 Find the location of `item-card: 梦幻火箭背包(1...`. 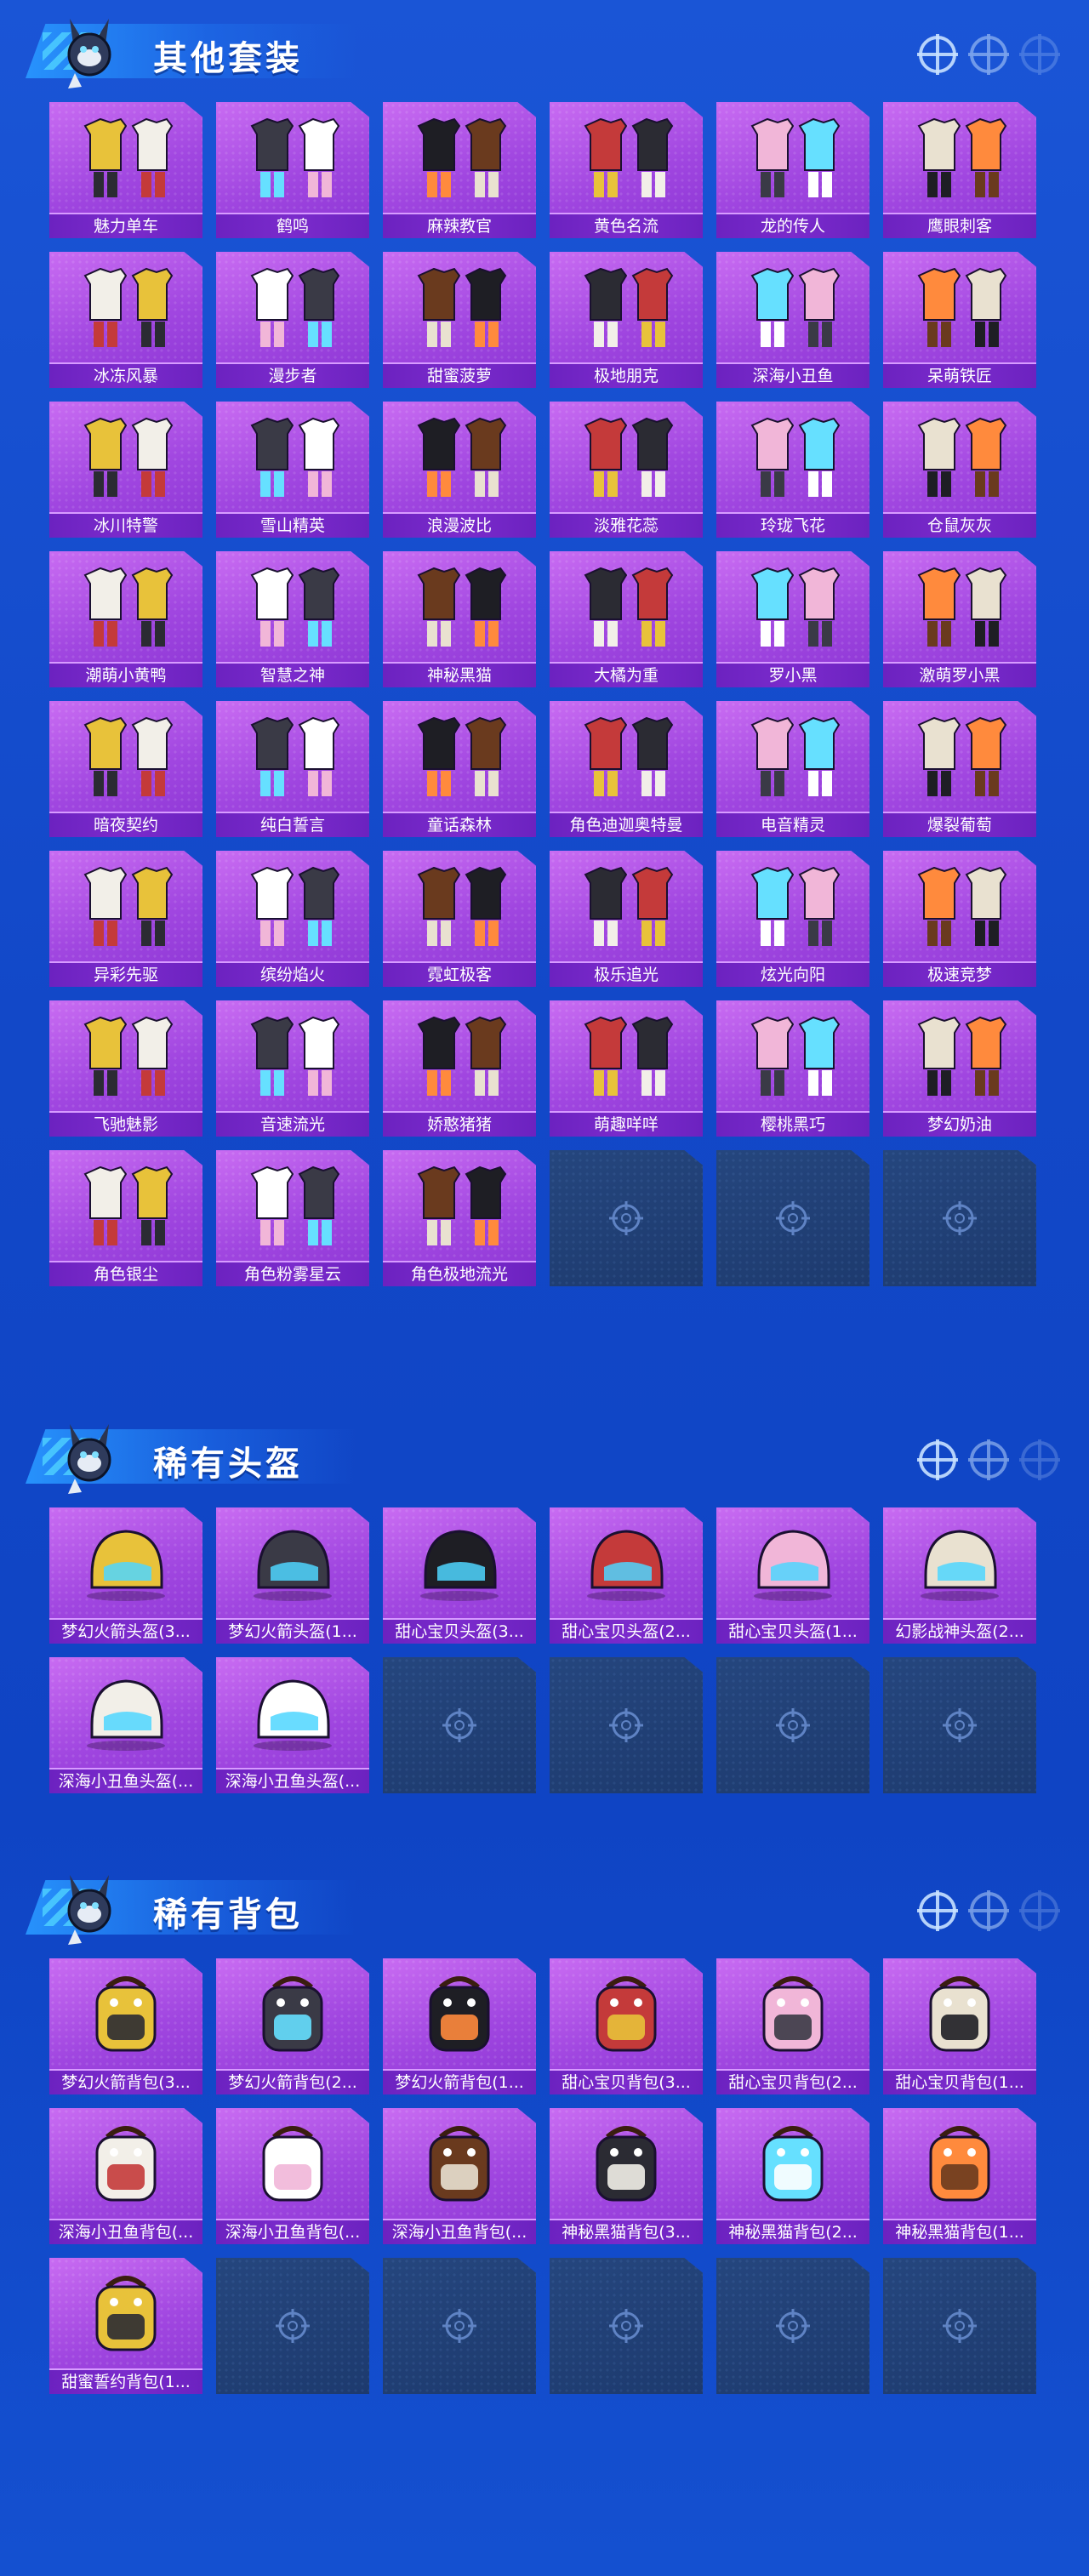

item-card: 梦幻火箭背包(1... is located at coordinates (460, 2026).